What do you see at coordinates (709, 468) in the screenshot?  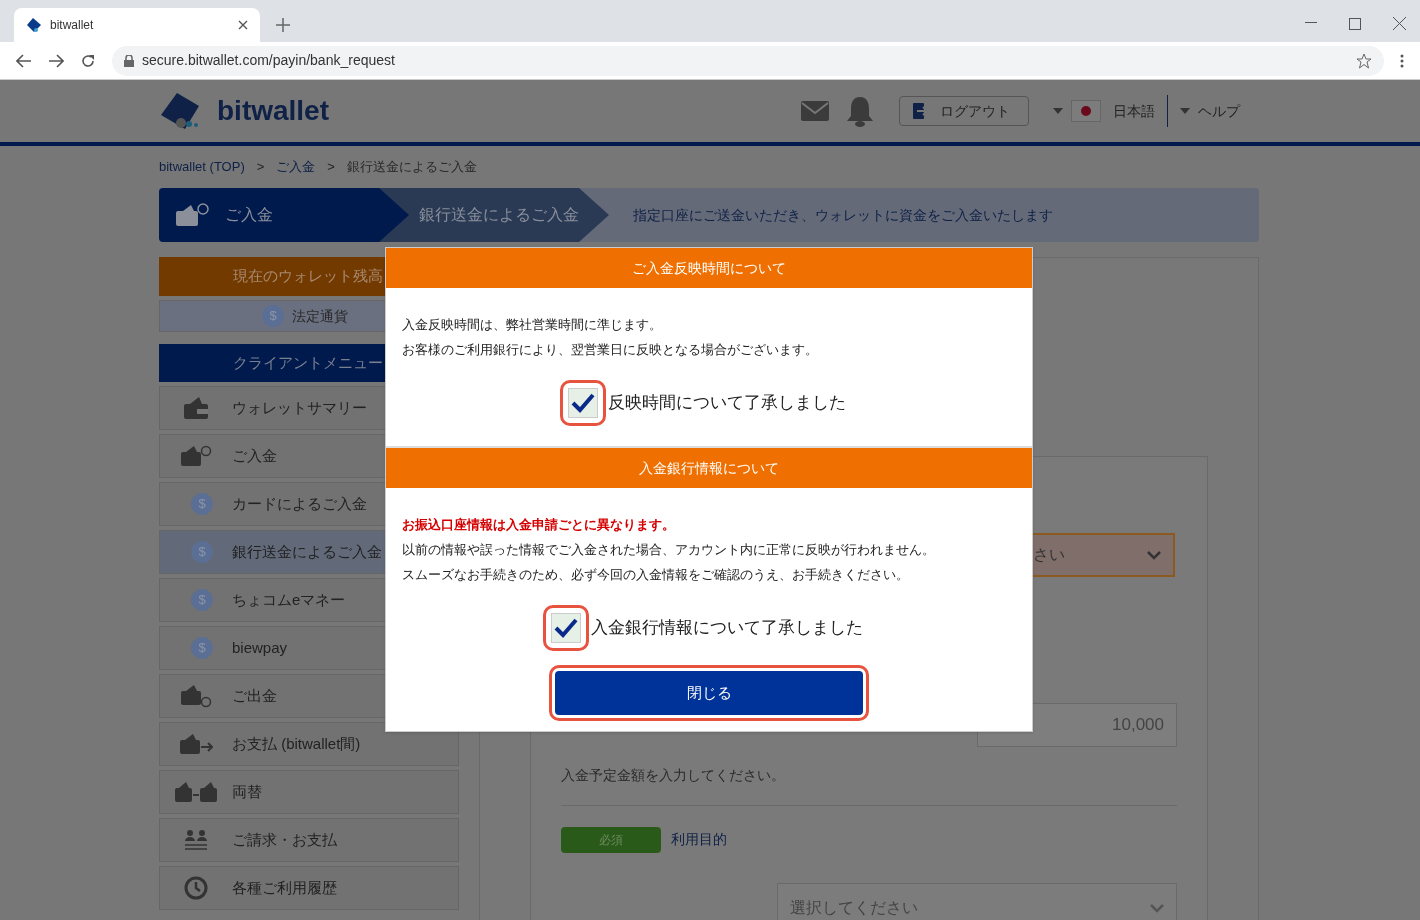 I see `section-title: 入金銀行情報について` at bounding box center [709, 468].